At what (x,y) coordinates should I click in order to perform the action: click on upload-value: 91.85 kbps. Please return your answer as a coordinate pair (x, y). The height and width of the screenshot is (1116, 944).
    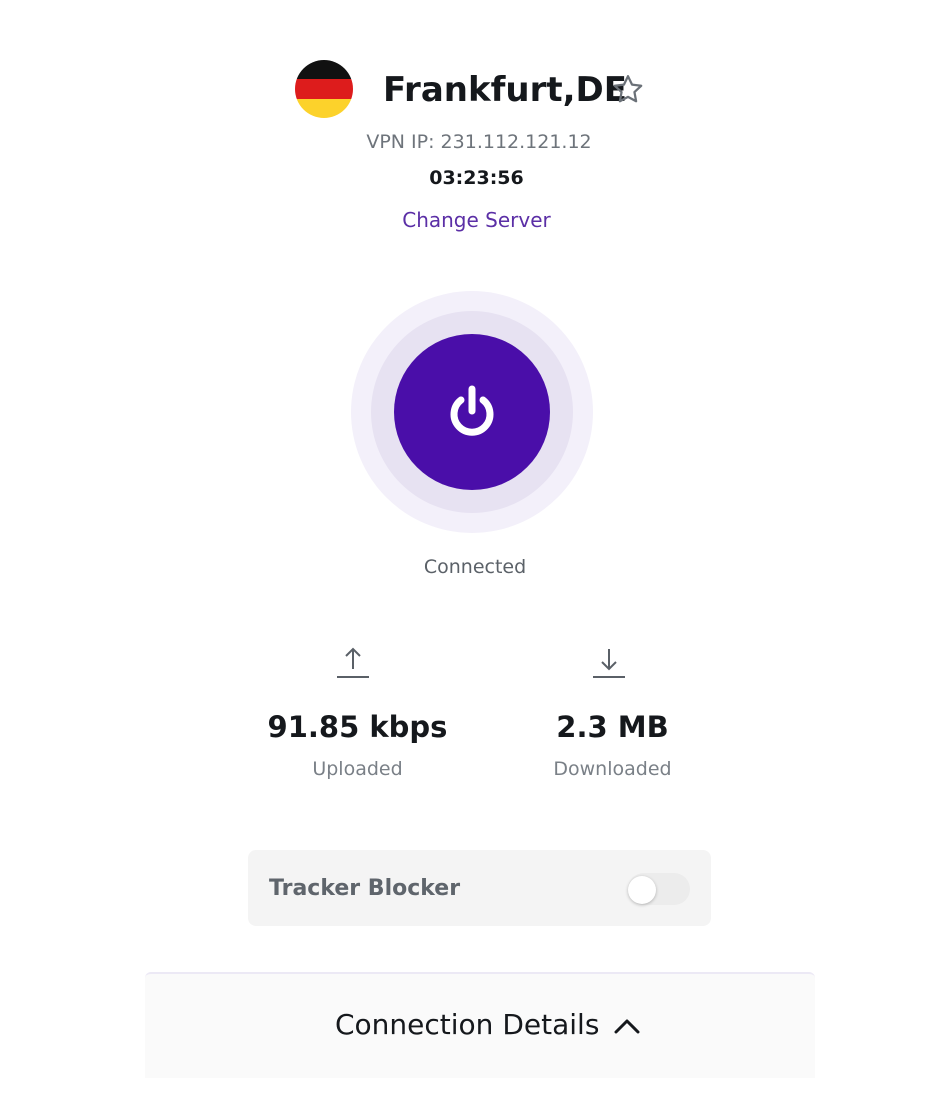
    Looking at the image, I should click on (357, 727).